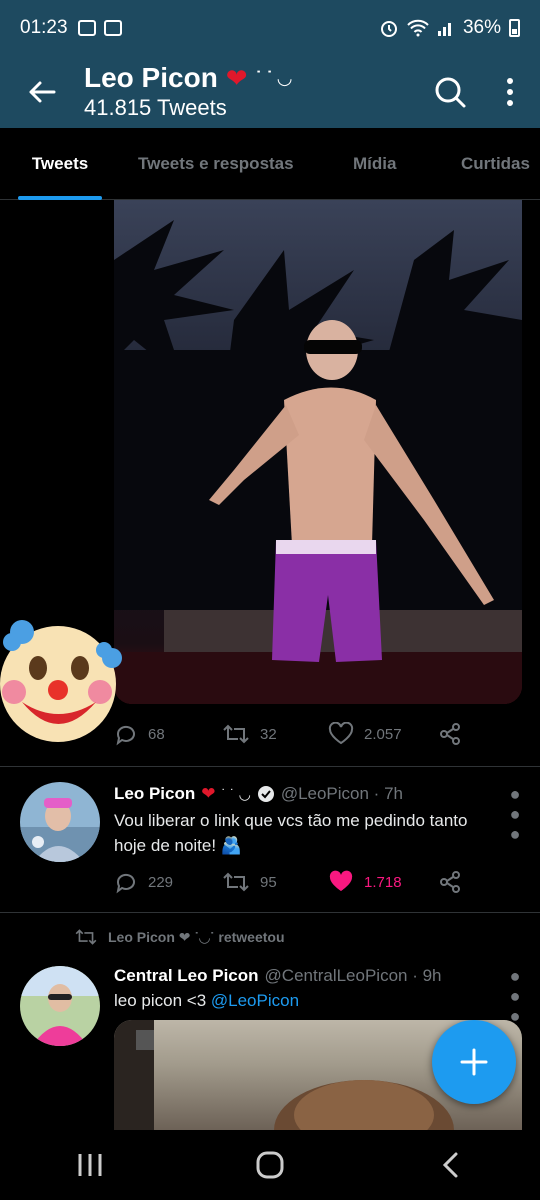 The height and width of the screenshot is (1200, 540). I want to click on compose-tweet-button, so click(474, 1062).